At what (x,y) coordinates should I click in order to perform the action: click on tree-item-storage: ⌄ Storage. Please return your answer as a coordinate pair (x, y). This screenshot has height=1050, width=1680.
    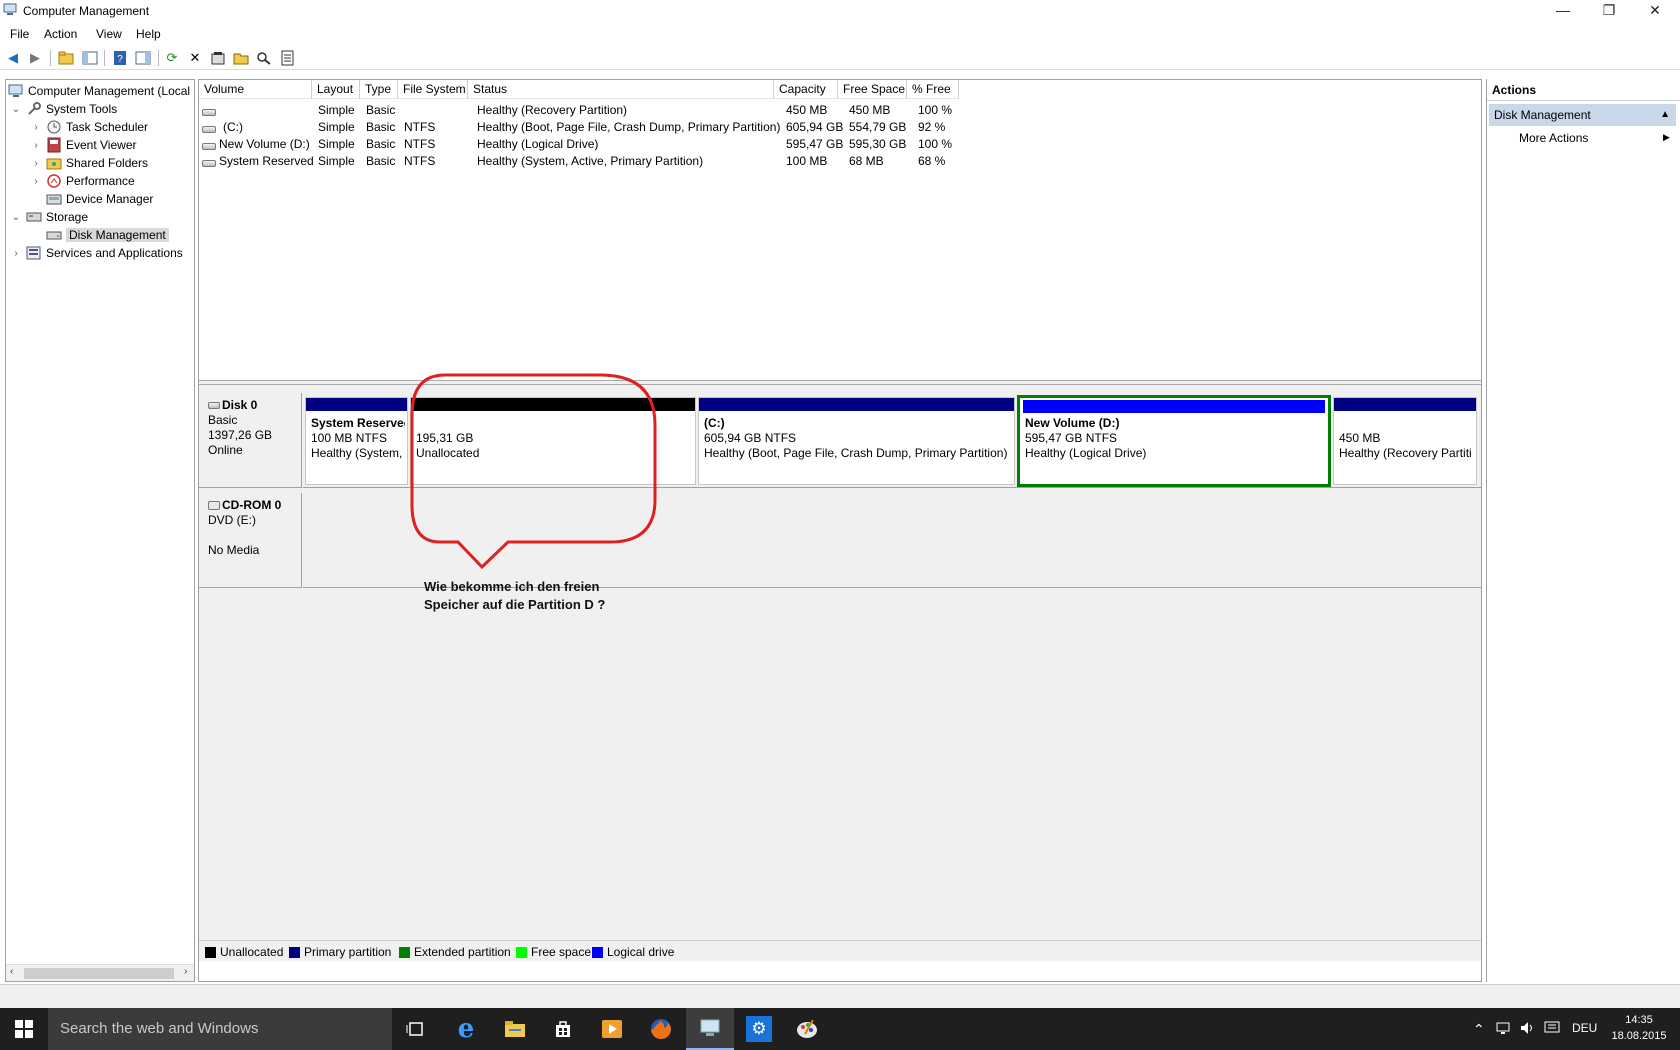
    Looking at the image, I should click on (49, 217).